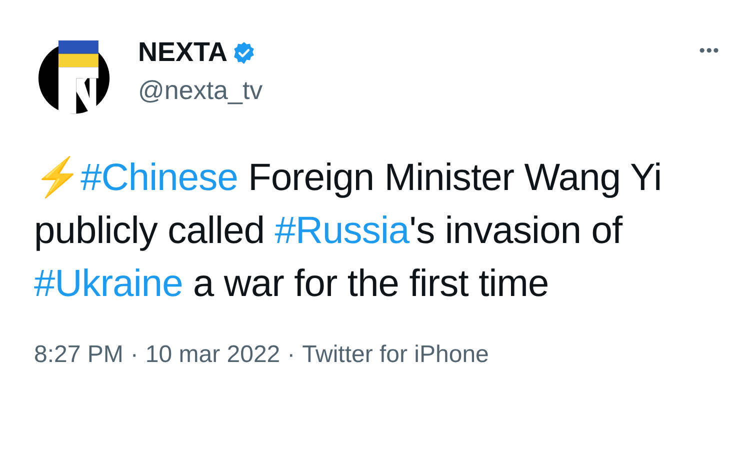 Image resolution: width=750 pixels, height=454 pixels. I want to click on tweet-time: 8:27 PM, so click(79, 355).